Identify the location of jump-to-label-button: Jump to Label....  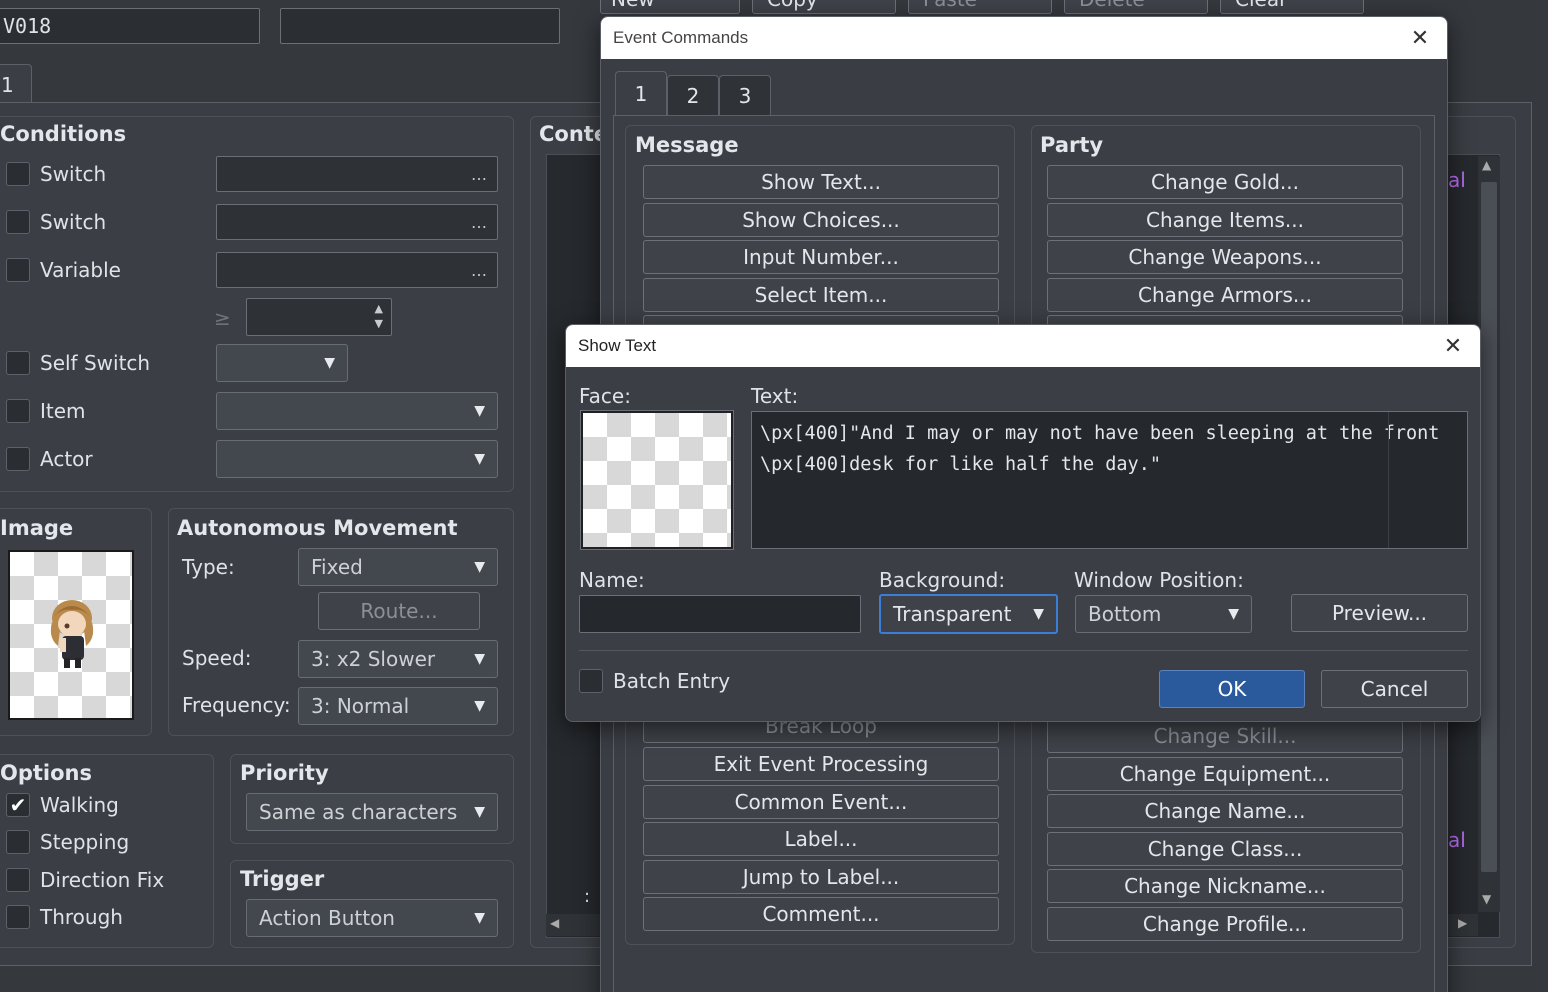
(821, 877).